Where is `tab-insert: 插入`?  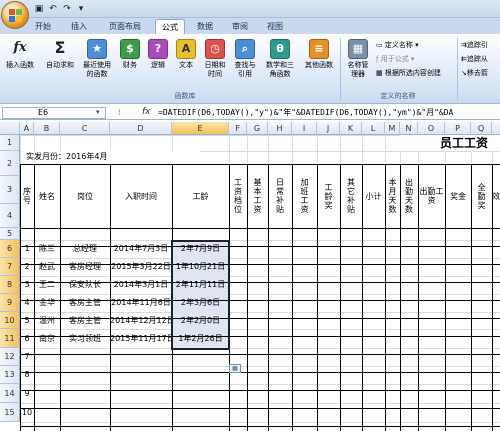 tab-insert: 插入 is located at coordinates (79, 26).